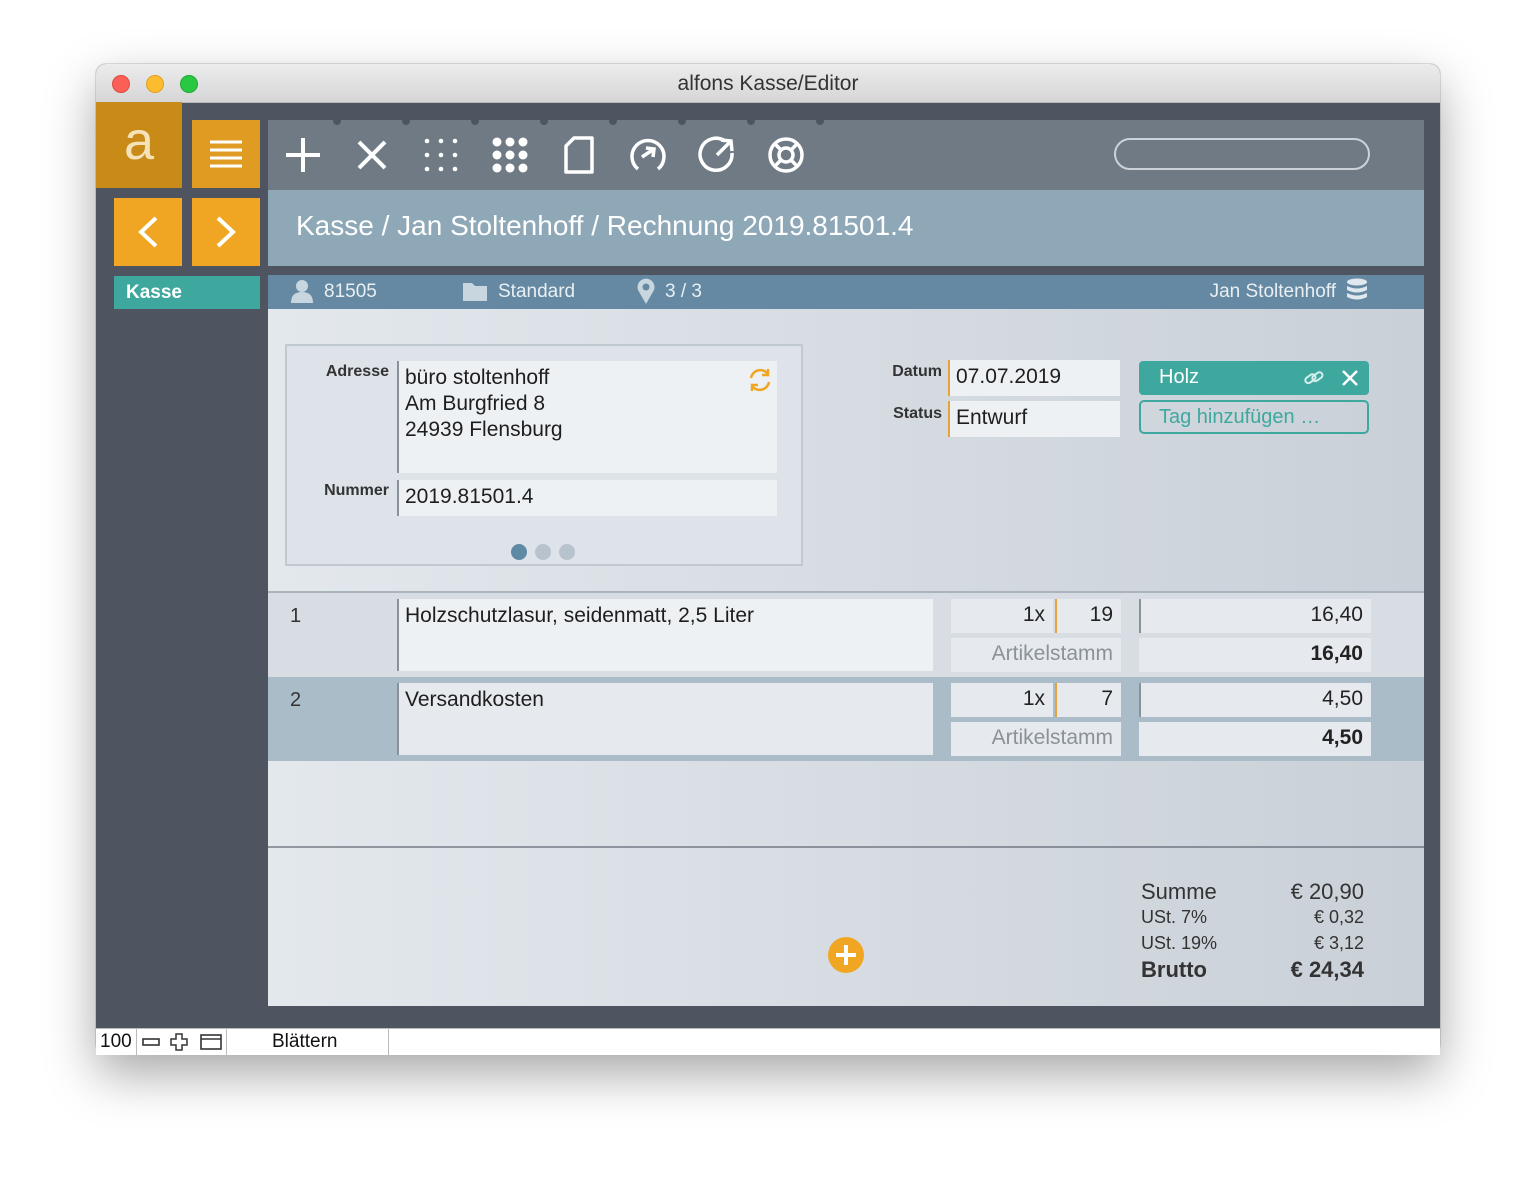 The image size is (1536, 1182). I want to click on small-grid-button, so click(441, 155).